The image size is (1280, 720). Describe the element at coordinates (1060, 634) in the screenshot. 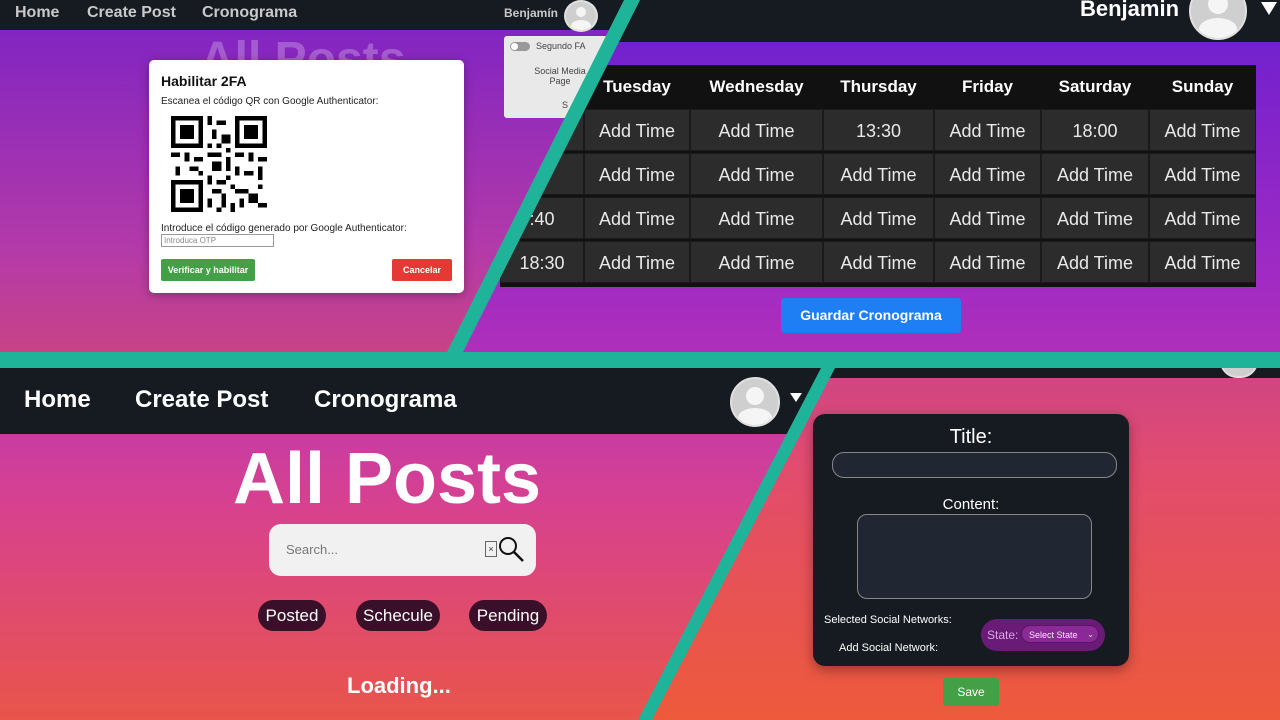

I see `state-select: Select State ⌄` at that location.